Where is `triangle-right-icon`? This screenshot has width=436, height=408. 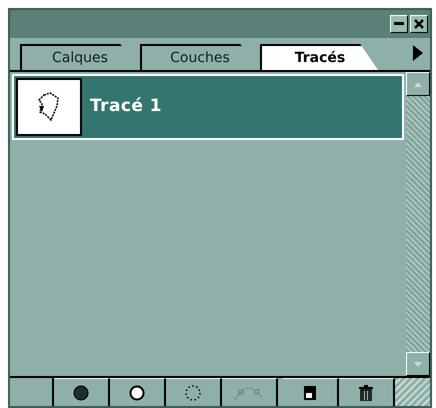
triangle-right-icon is located at coordinates (418, 53).